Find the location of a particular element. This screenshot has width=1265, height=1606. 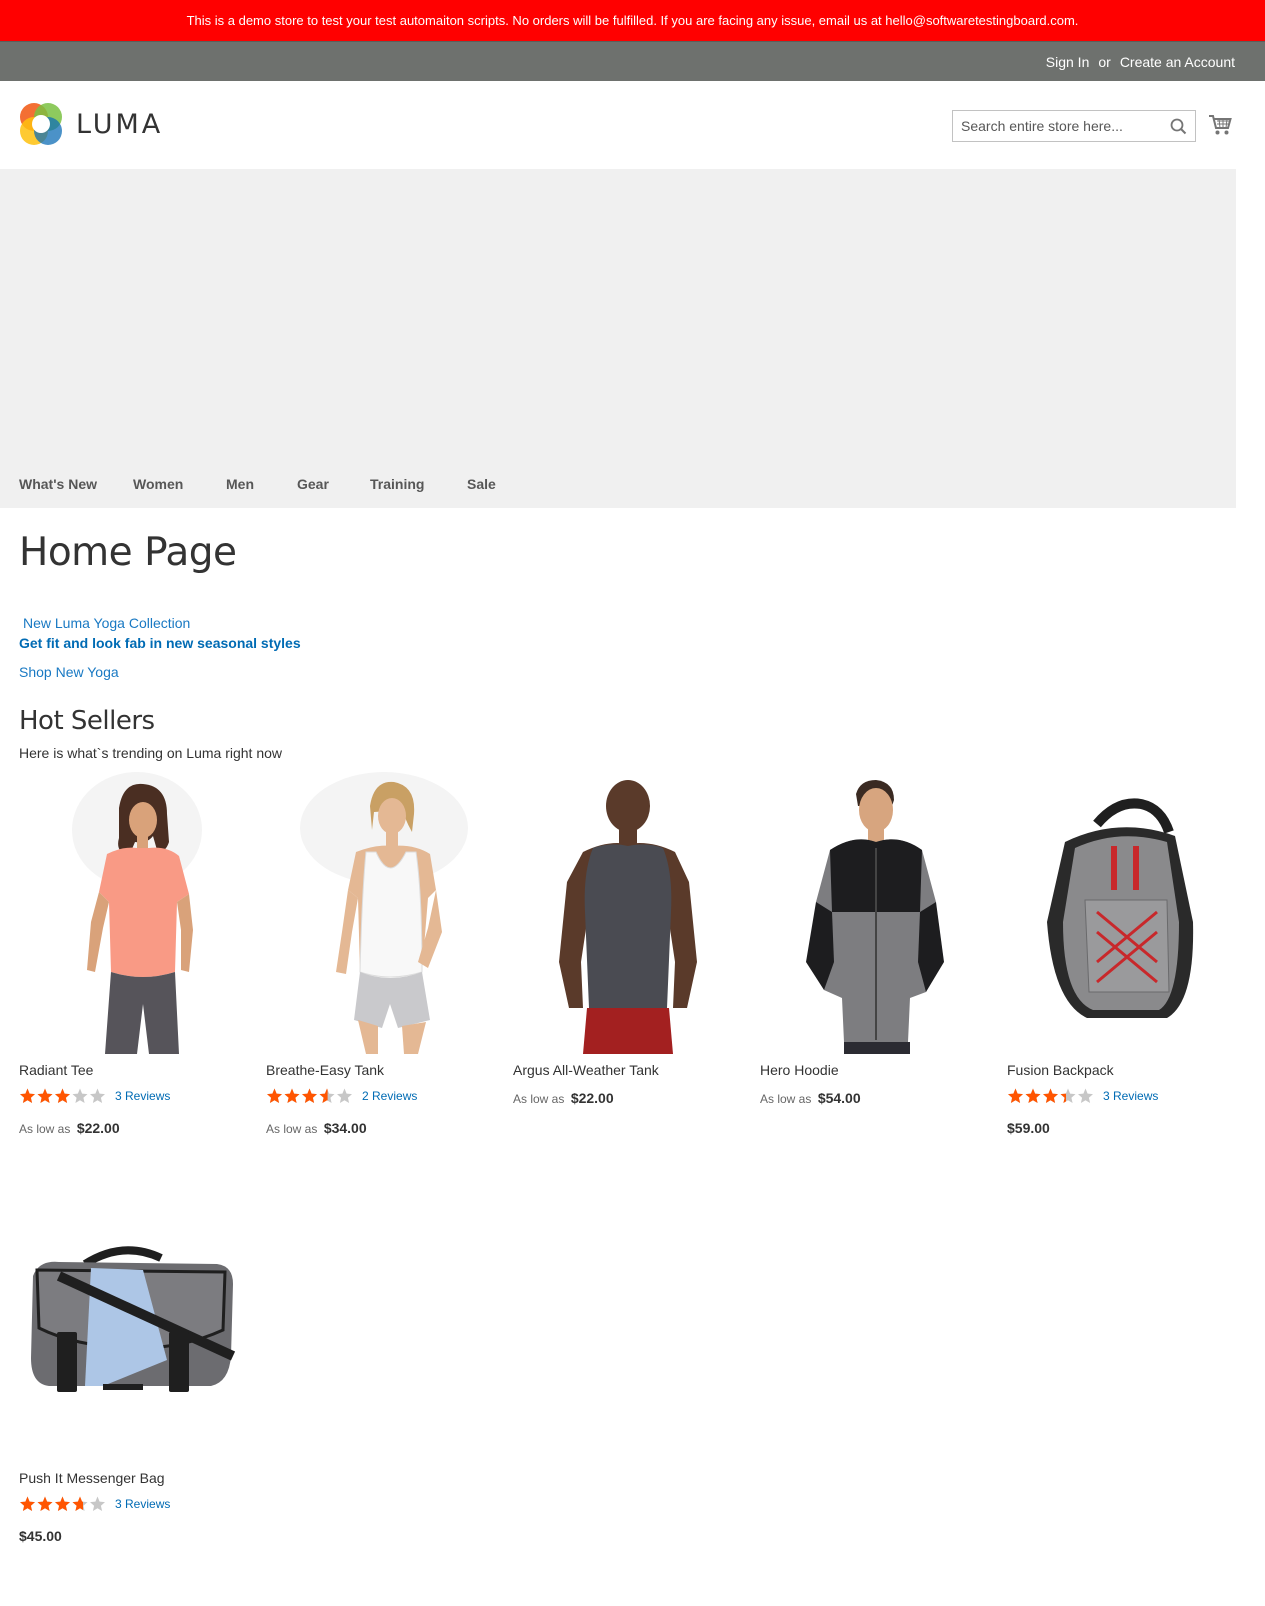

product-name: Hero Hoodie is located at coordinates (799, 1070).